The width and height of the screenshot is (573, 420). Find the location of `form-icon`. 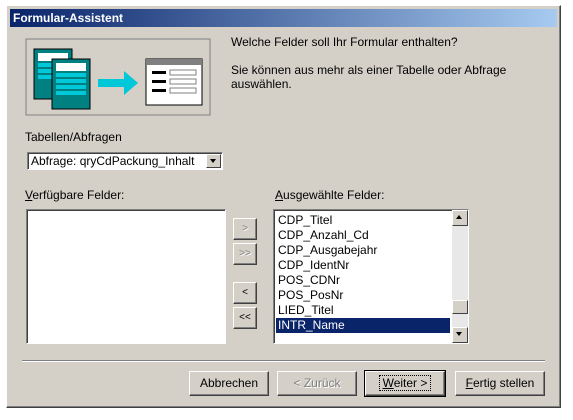

form-icon is located at coordinates (174, 82).